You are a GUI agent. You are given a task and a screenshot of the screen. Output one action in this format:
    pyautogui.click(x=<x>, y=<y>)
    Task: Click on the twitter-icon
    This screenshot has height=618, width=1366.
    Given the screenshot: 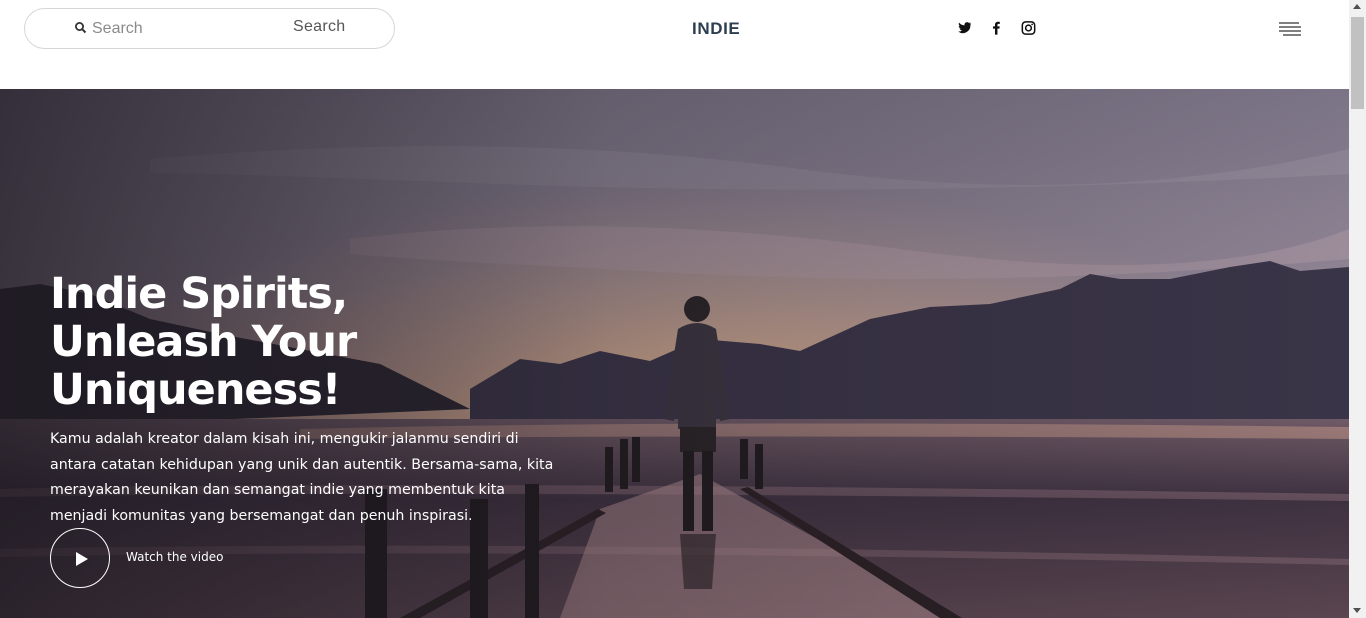 What is the action you would take?
    pyautogui.click(x=964, y=28)
    